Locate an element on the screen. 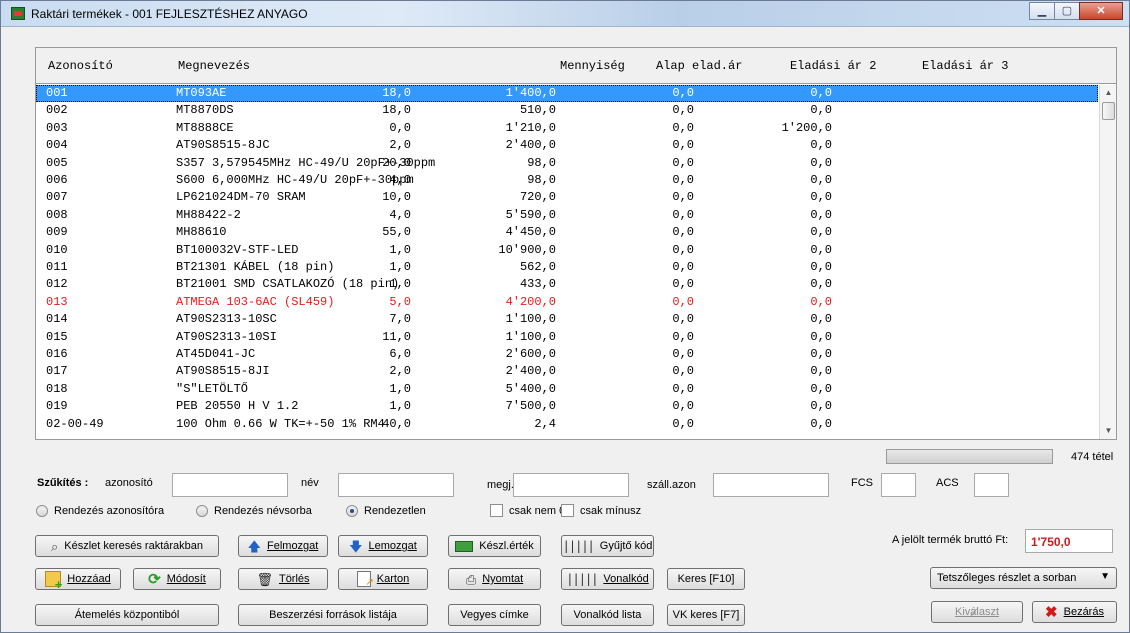 This screenshot has height=633, width=1130. table-row: 011 BT21301 KÁBEL (18 pin) 1,0 562,0 0,0 0,0 is located at coordinates (567, 267).